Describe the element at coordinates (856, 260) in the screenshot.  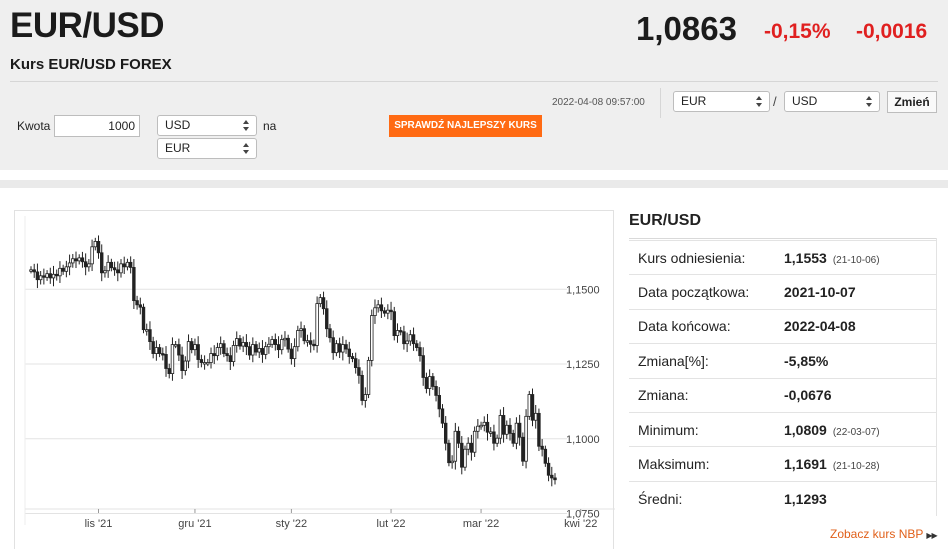
I see `stats-date: (21-10-06)` at that location.